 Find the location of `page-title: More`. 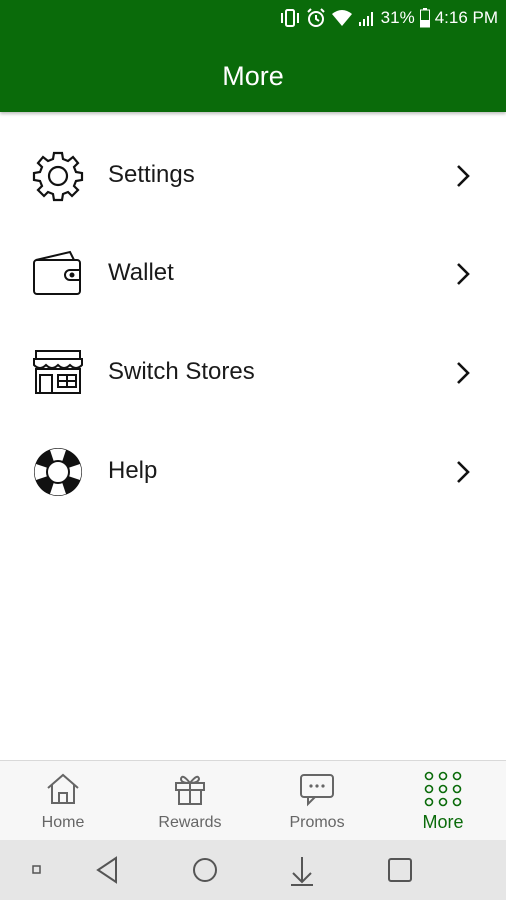

page-title: More is located at coordinates (253, 76).